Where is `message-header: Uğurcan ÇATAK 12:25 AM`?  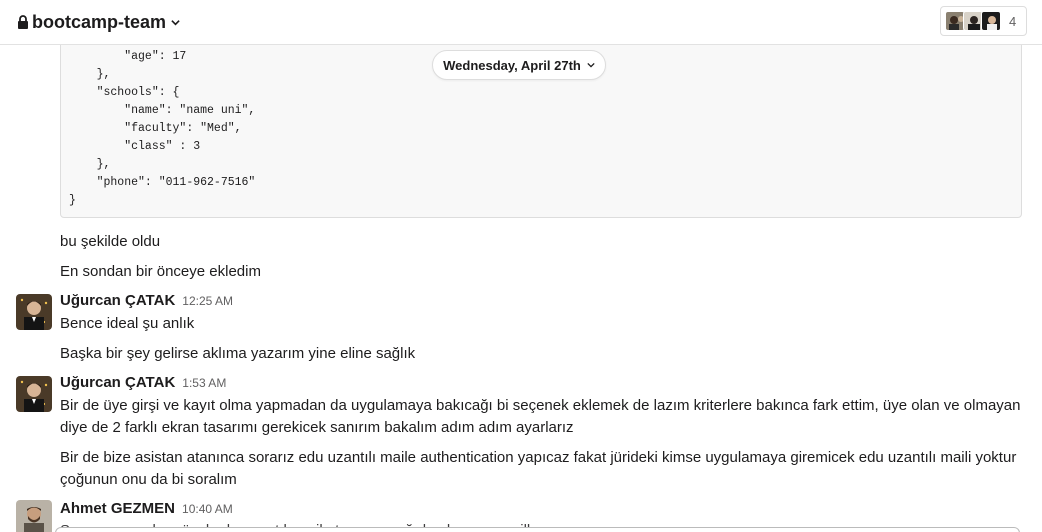
message-header: Uğurcan ÇATAK 12:25 AM is located at coordinates (146, 302).